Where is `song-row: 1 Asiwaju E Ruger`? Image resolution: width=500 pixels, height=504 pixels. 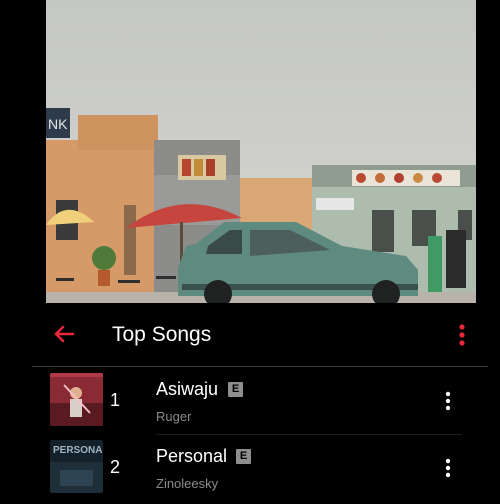
song-row: 1 Asiwaju E Ruger is located at coordinates (261, 405).